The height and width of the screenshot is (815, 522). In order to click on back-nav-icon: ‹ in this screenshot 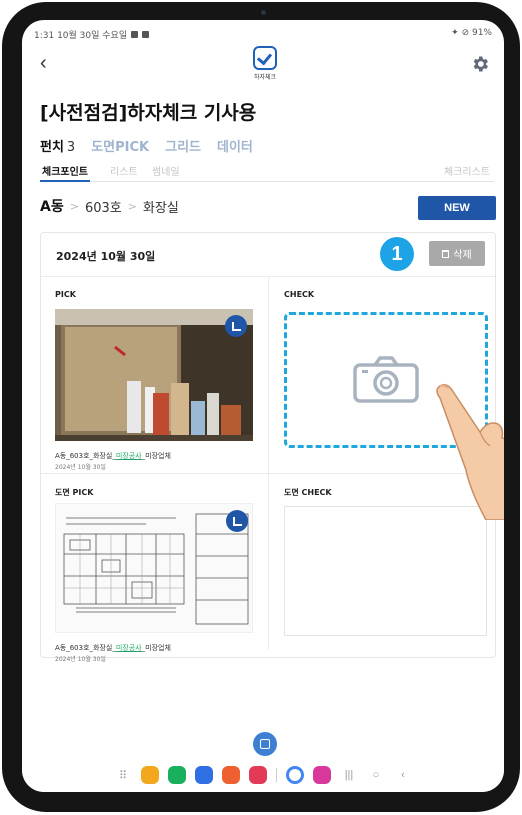, I will do `click(403, 775)`.